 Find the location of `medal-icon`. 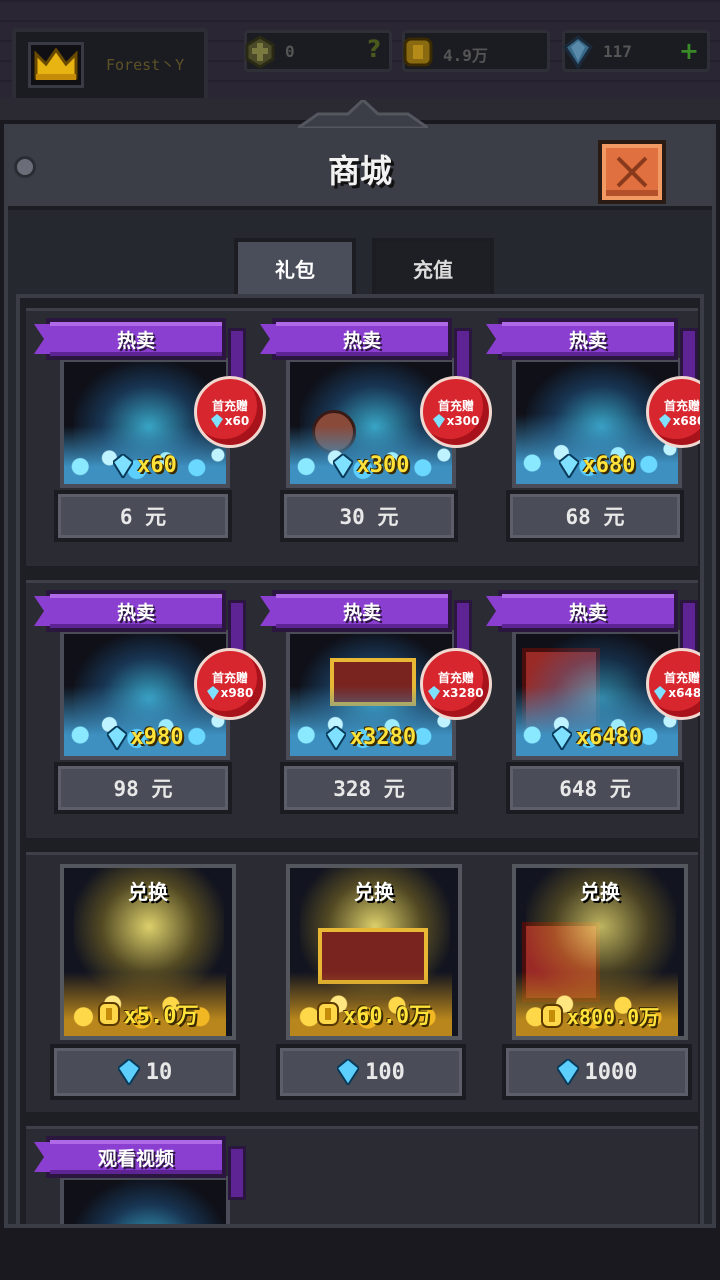

medal-icon is located at coordinates (260, 52).